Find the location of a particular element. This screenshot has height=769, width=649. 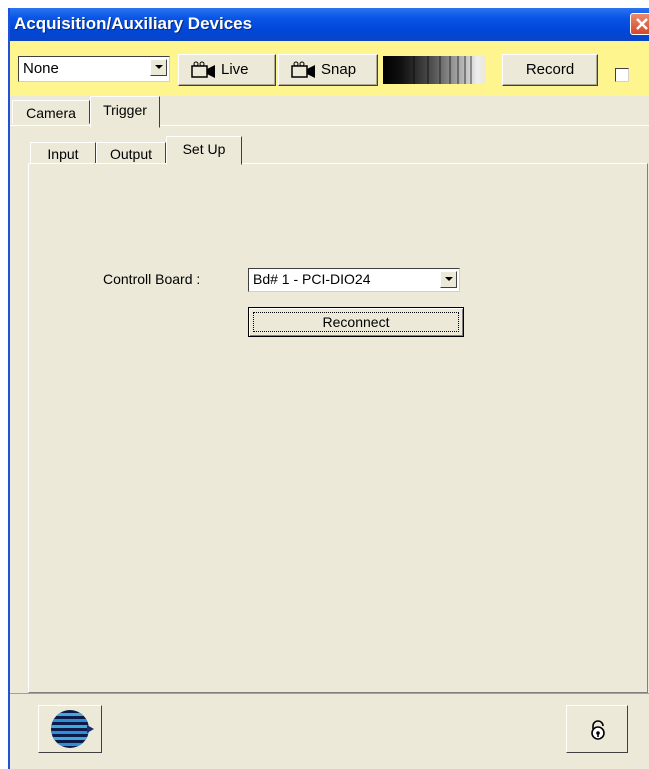

live-button: Live is located at coordinates (227, 70).